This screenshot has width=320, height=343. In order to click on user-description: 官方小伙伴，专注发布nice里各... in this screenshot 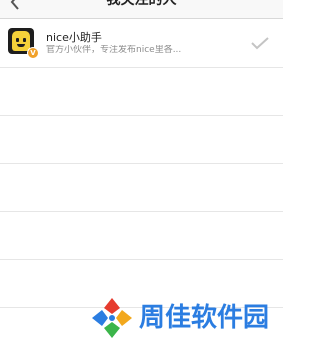, I will do `click(114, 50)`.